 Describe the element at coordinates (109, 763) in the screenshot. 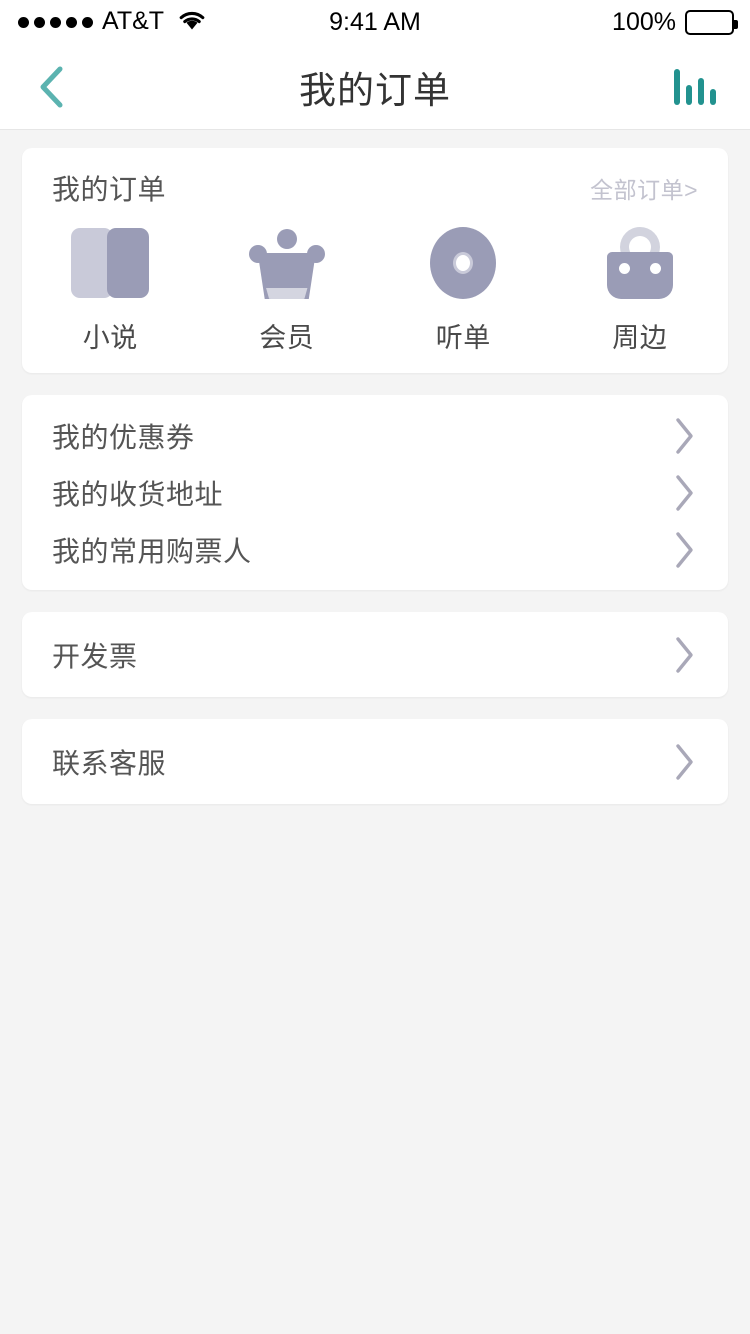

I see `menu-row-label: 联系客服` at that location.